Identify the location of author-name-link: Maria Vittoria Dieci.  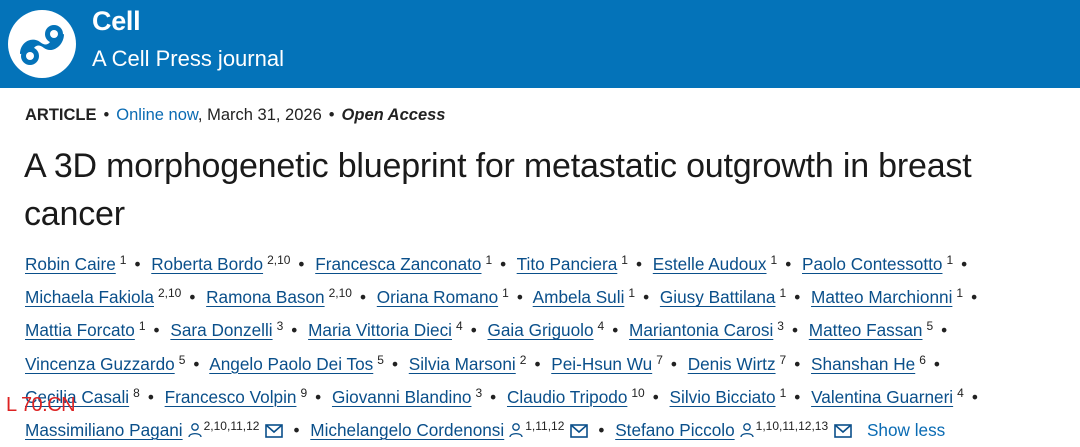
(380, 330).